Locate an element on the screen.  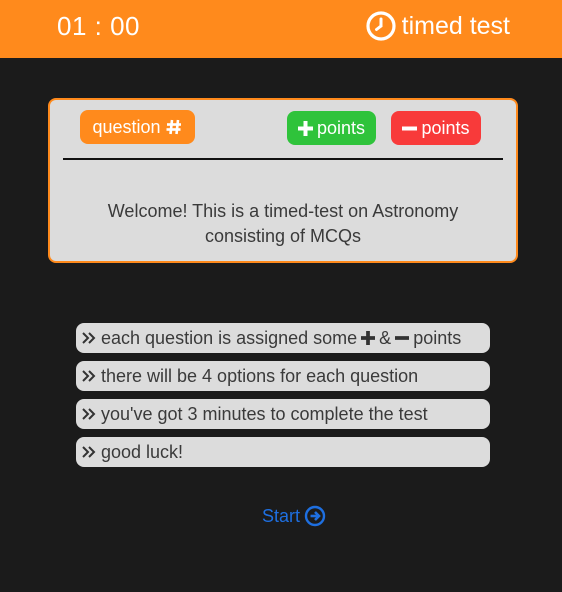
list-item-text: good luck! is located at coordinates (142, 451).